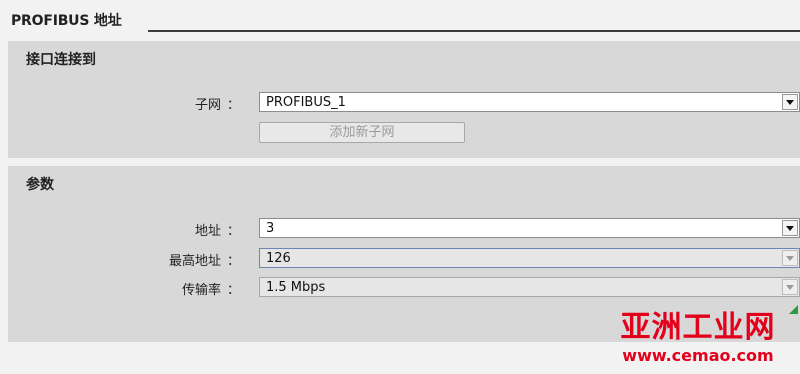 The height and width of the screenshot is (374, 800). I want to click on highest-address-label-row: 最高地址 ：, so click(204, 259).